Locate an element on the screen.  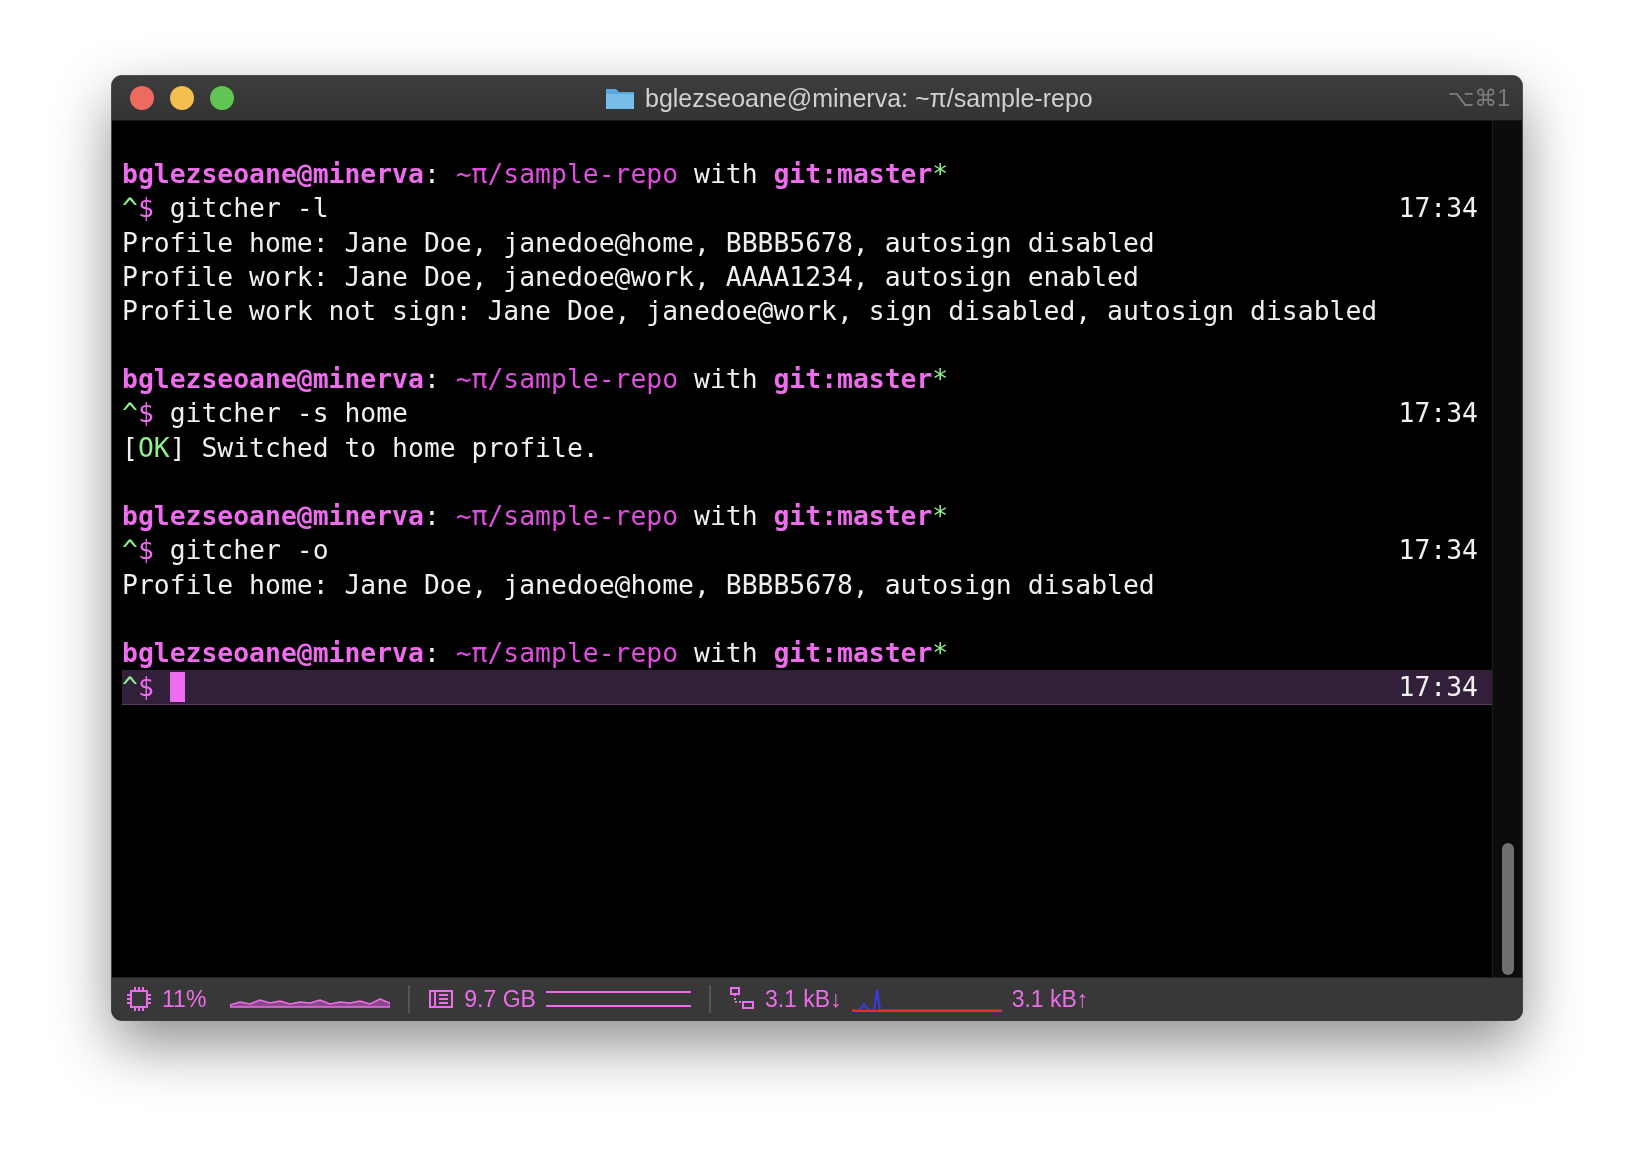
text-cursor is located at coordinates (177, 687).